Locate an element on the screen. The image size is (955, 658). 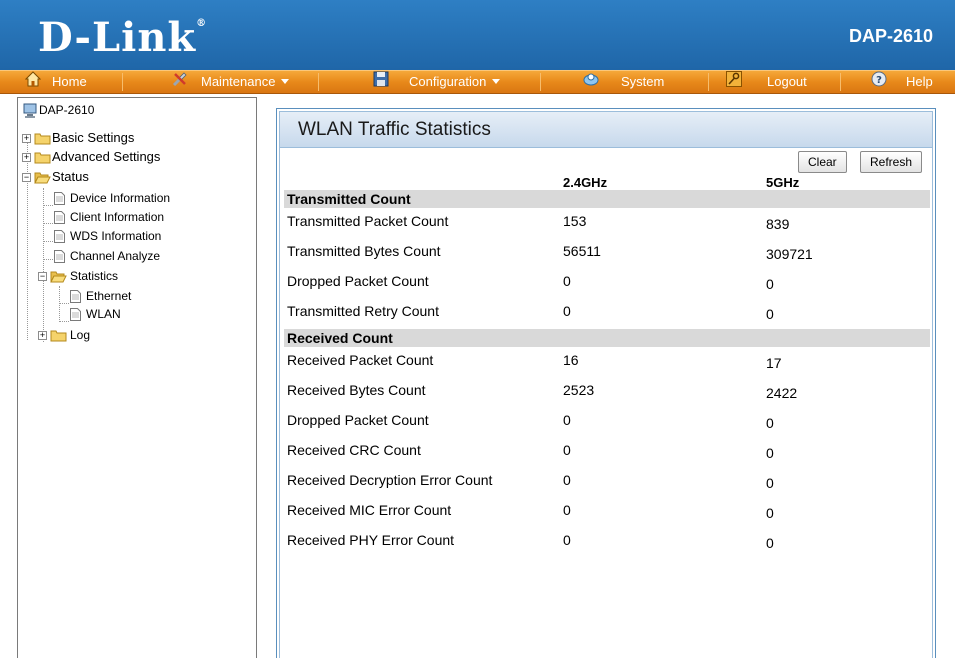
value-5ghz: 839 is located at coordinates (778, 224).